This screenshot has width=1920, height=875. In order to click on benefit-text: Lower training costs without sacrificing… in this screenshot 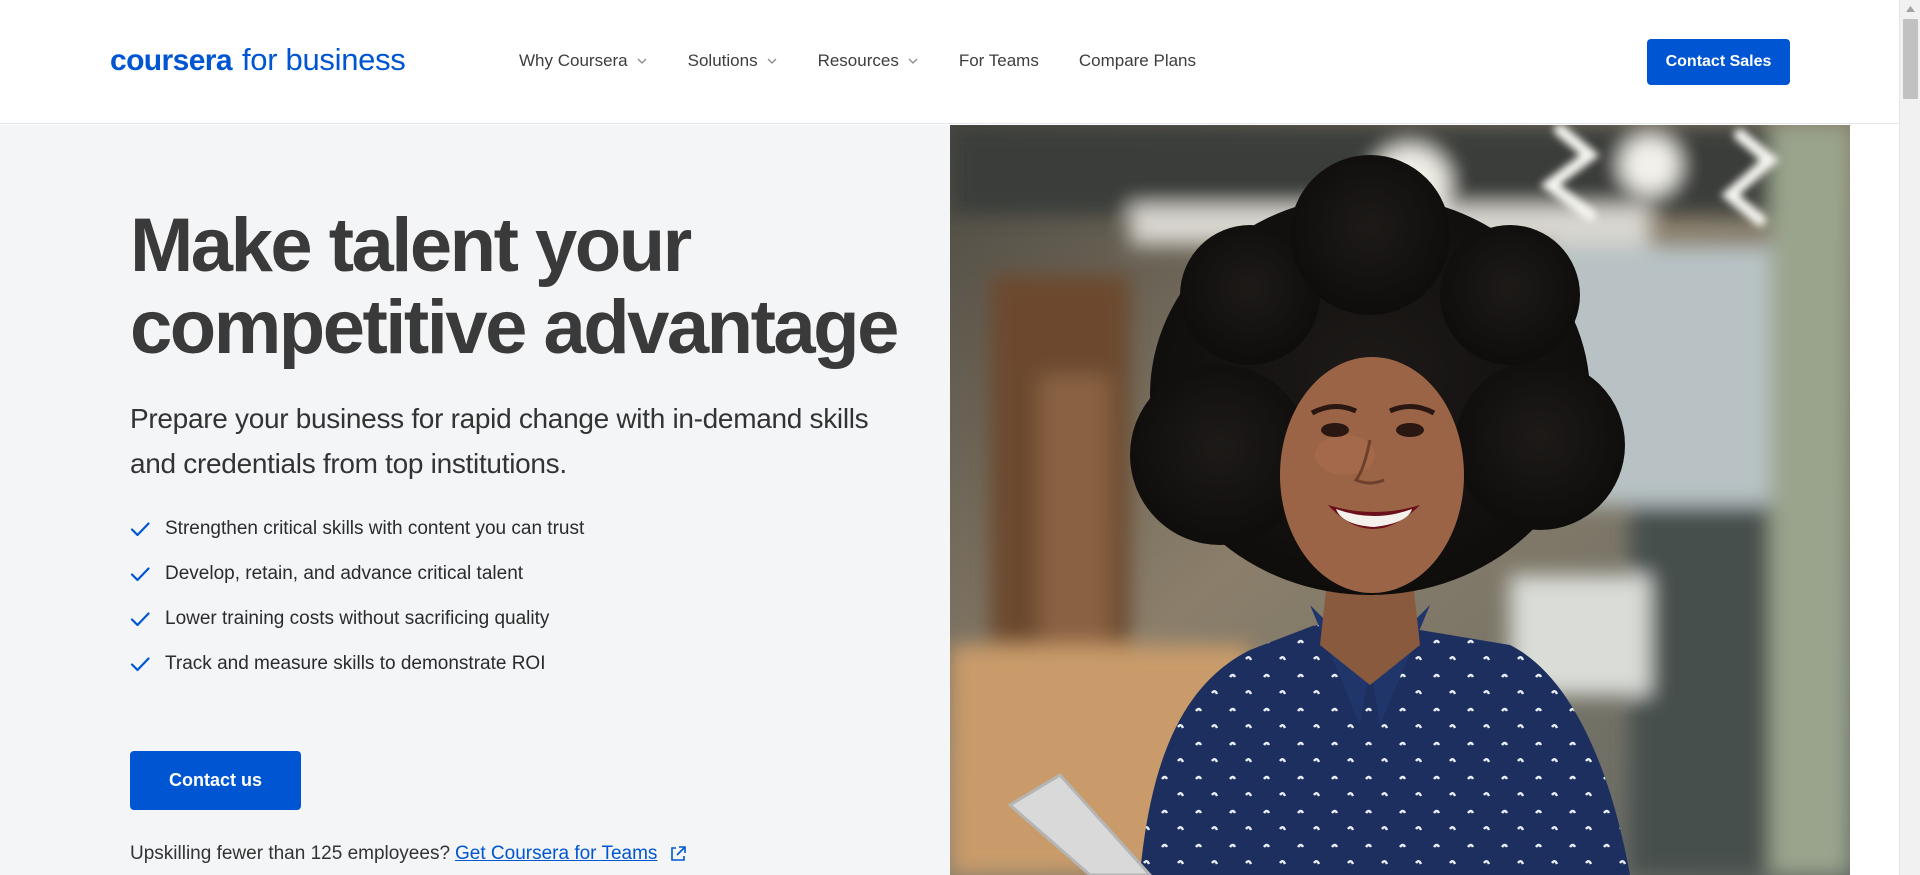, I will do `click(357, 618)`.